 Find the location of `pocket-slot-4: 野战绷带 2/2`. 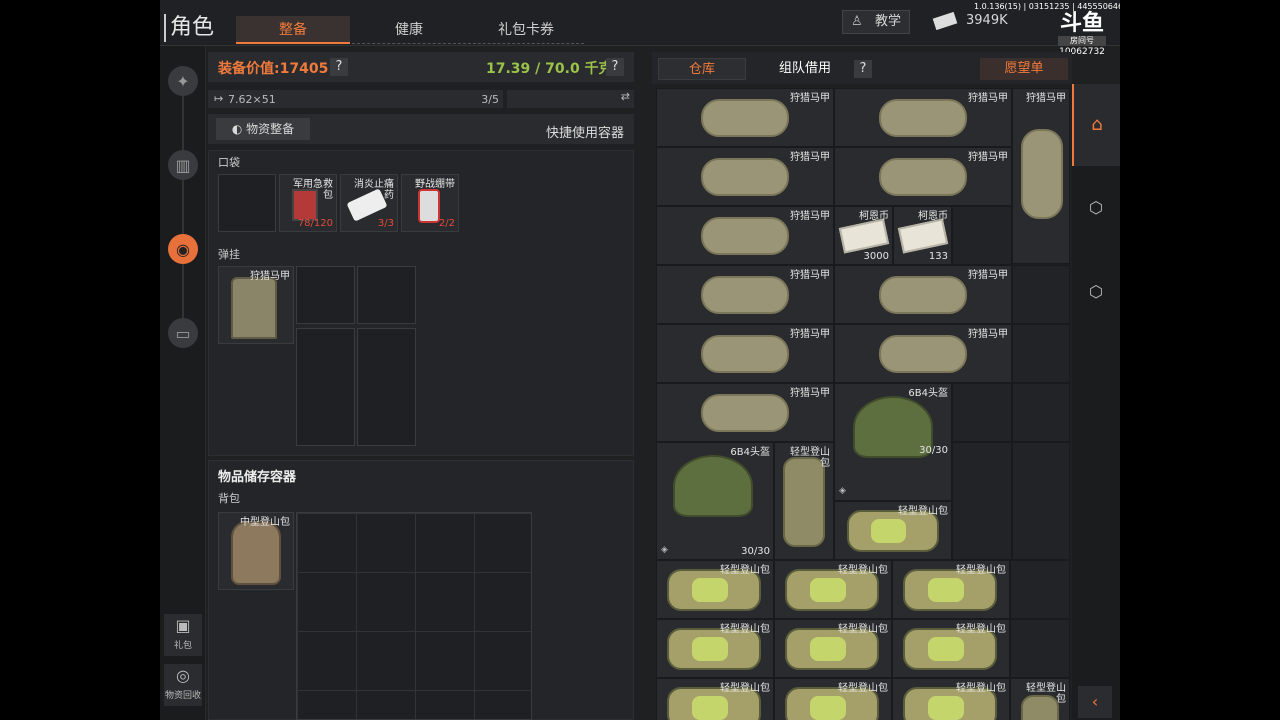

pocket-slot-4: 野战绷带 2/2 is located at coordinates (430, 203).